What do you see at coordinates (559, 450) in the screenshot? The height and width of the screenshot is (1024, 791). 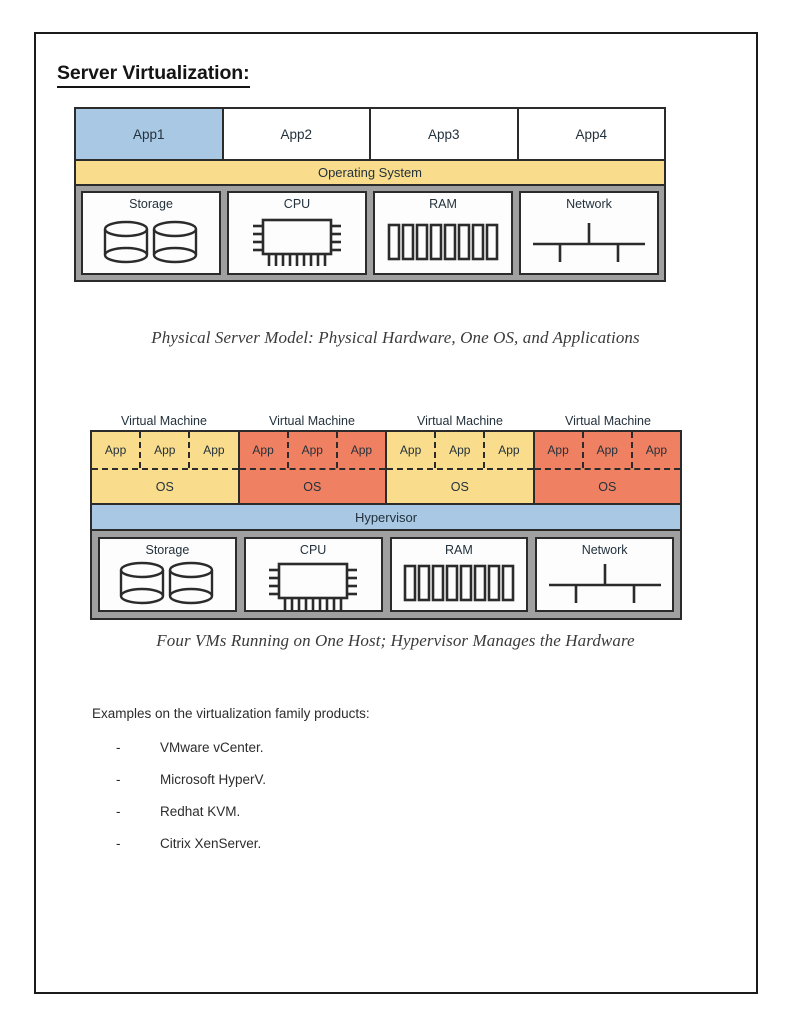 I see `vm-4-app-1: App` at bounding box center [559, 450].